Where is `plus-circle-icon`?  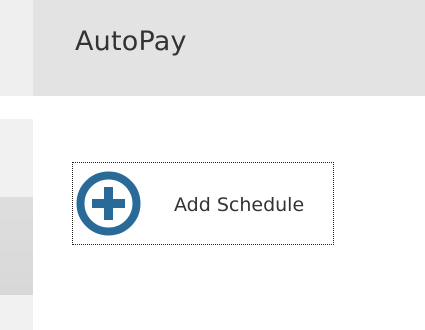 plus-circle-icon is located at coordinates (108, 203).